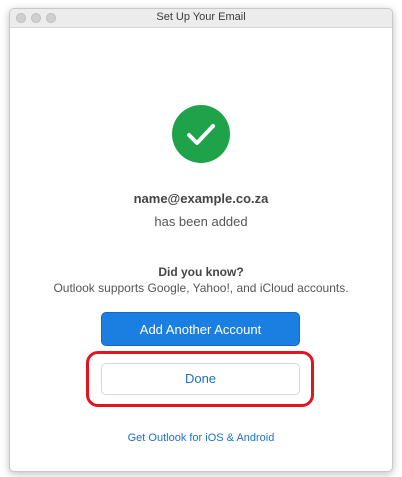 The height and width of the screenshot is (477, 402). What do you see at coordinates (201, 198) in the screenshot?
I see `account-email: name@example.co.za` at bounding box center [201, 198].